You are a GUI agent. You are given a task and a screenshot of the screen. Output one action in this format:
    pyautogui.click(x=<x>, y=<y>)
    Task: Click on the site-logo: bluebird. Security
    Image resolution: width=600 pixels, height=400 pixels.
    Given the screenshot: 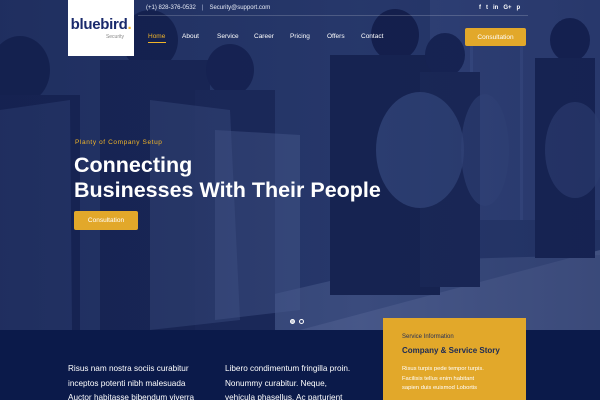 What is the action you would take?
    pyautogui.click(x=101, y=28)
    